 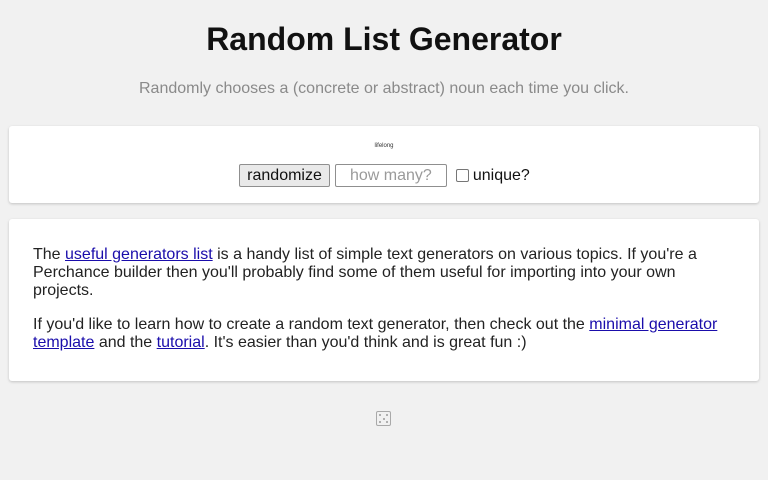 I want to click on unique-option: unique?, so click(x=492, y=175).